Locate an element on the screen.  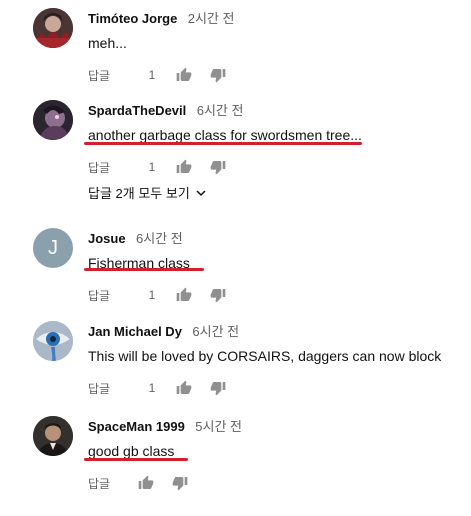
purple-character-avatar-icon is located at coordinates (53, 120).